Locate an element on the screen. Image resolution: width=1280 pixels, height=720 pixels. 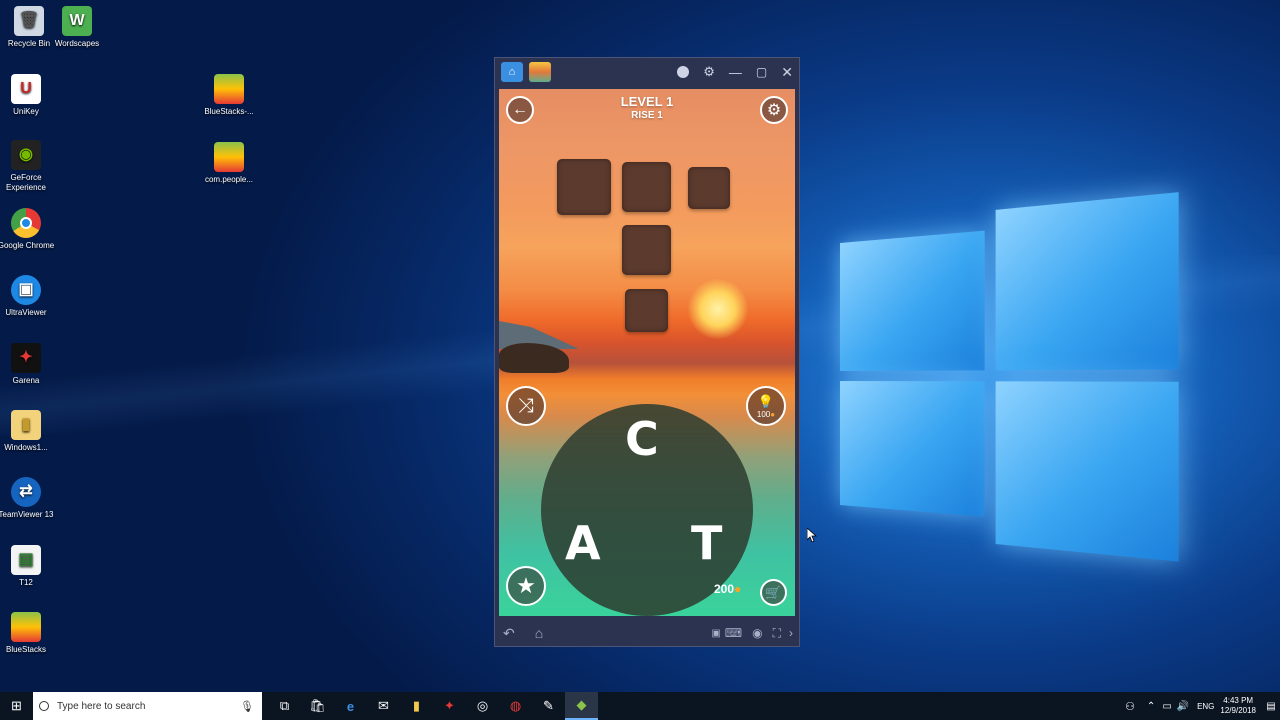
android-home-icon: ⌂ is located at coordinates (539, 633).